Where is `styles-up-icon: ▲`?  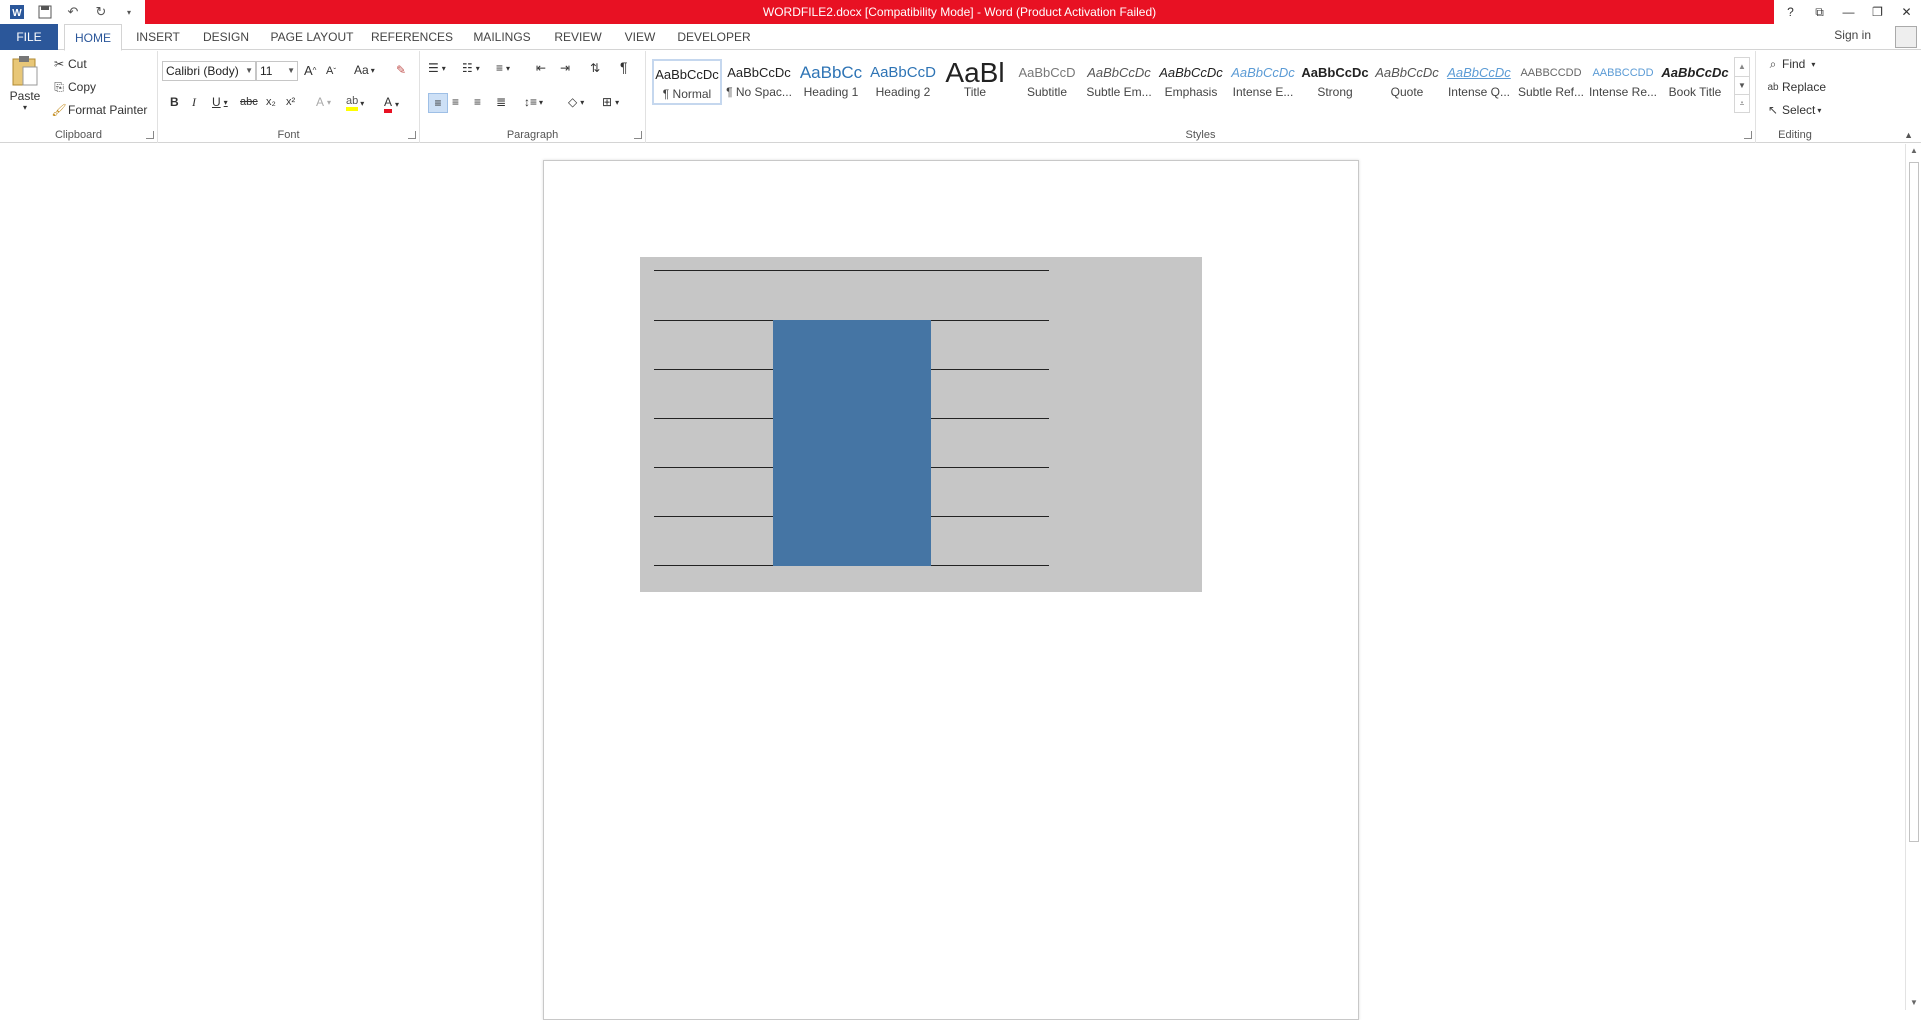
styles-up-icon: ▲ is located at coordinates (1742, 67).